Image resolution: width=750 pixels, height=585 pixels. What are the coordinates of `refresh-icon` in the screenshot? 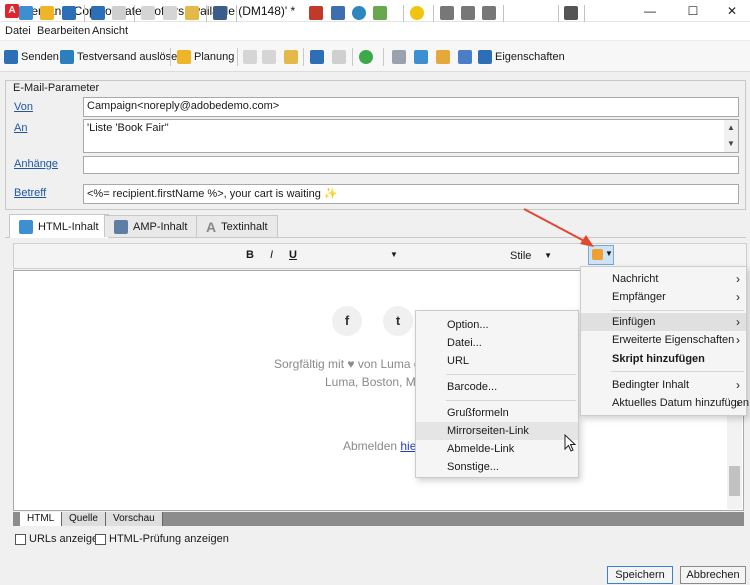 It's located at (366, 57).